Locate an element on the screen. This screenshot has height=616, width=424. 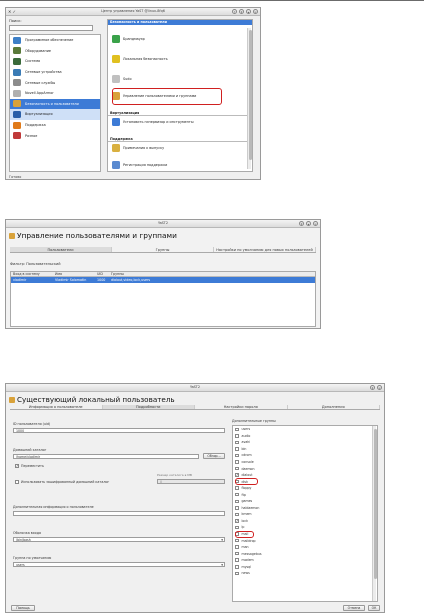
sidebar-item: Безопасность и пользователи is located at coordinates (55, 104).